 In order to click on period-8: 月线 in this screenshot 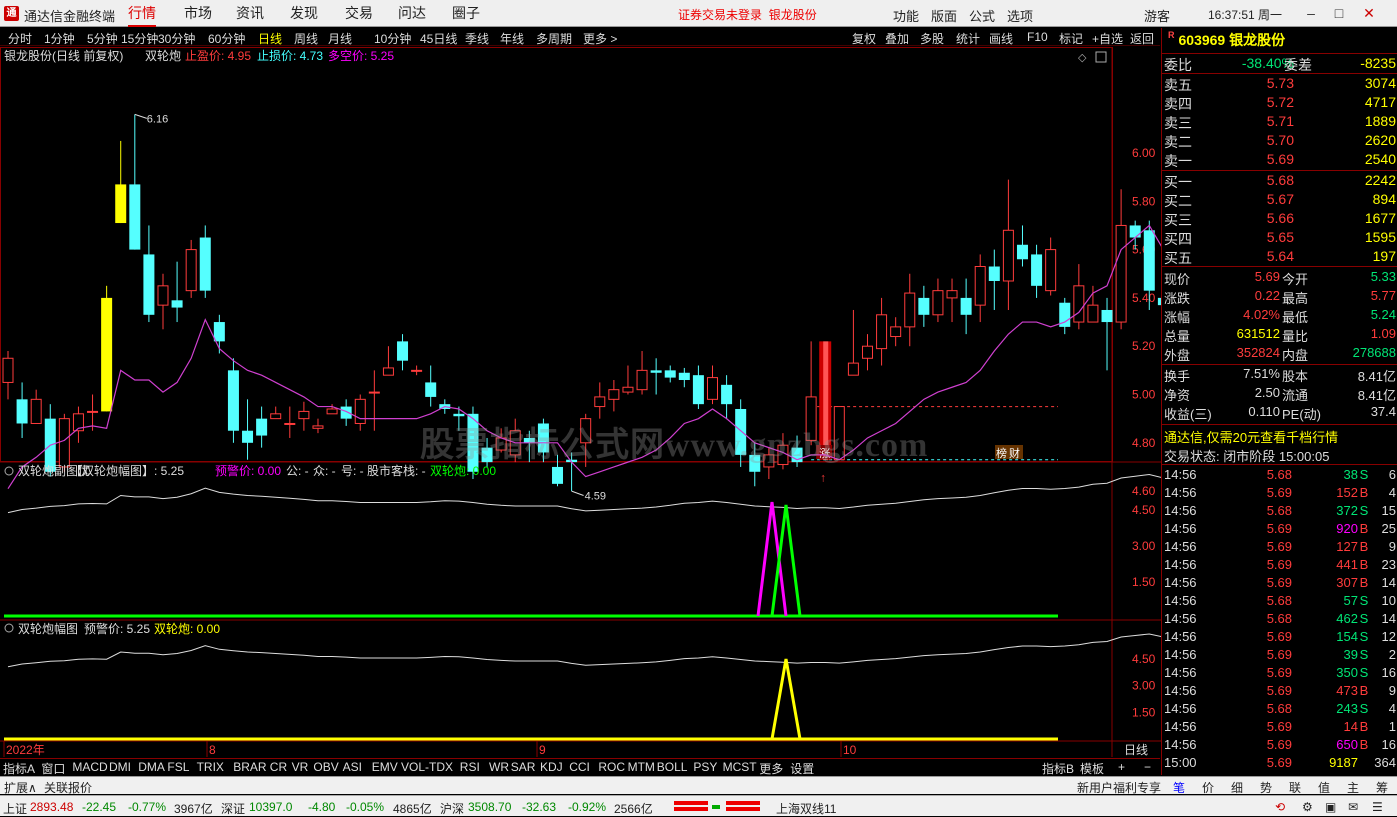, I will do `click(340, 38)`.